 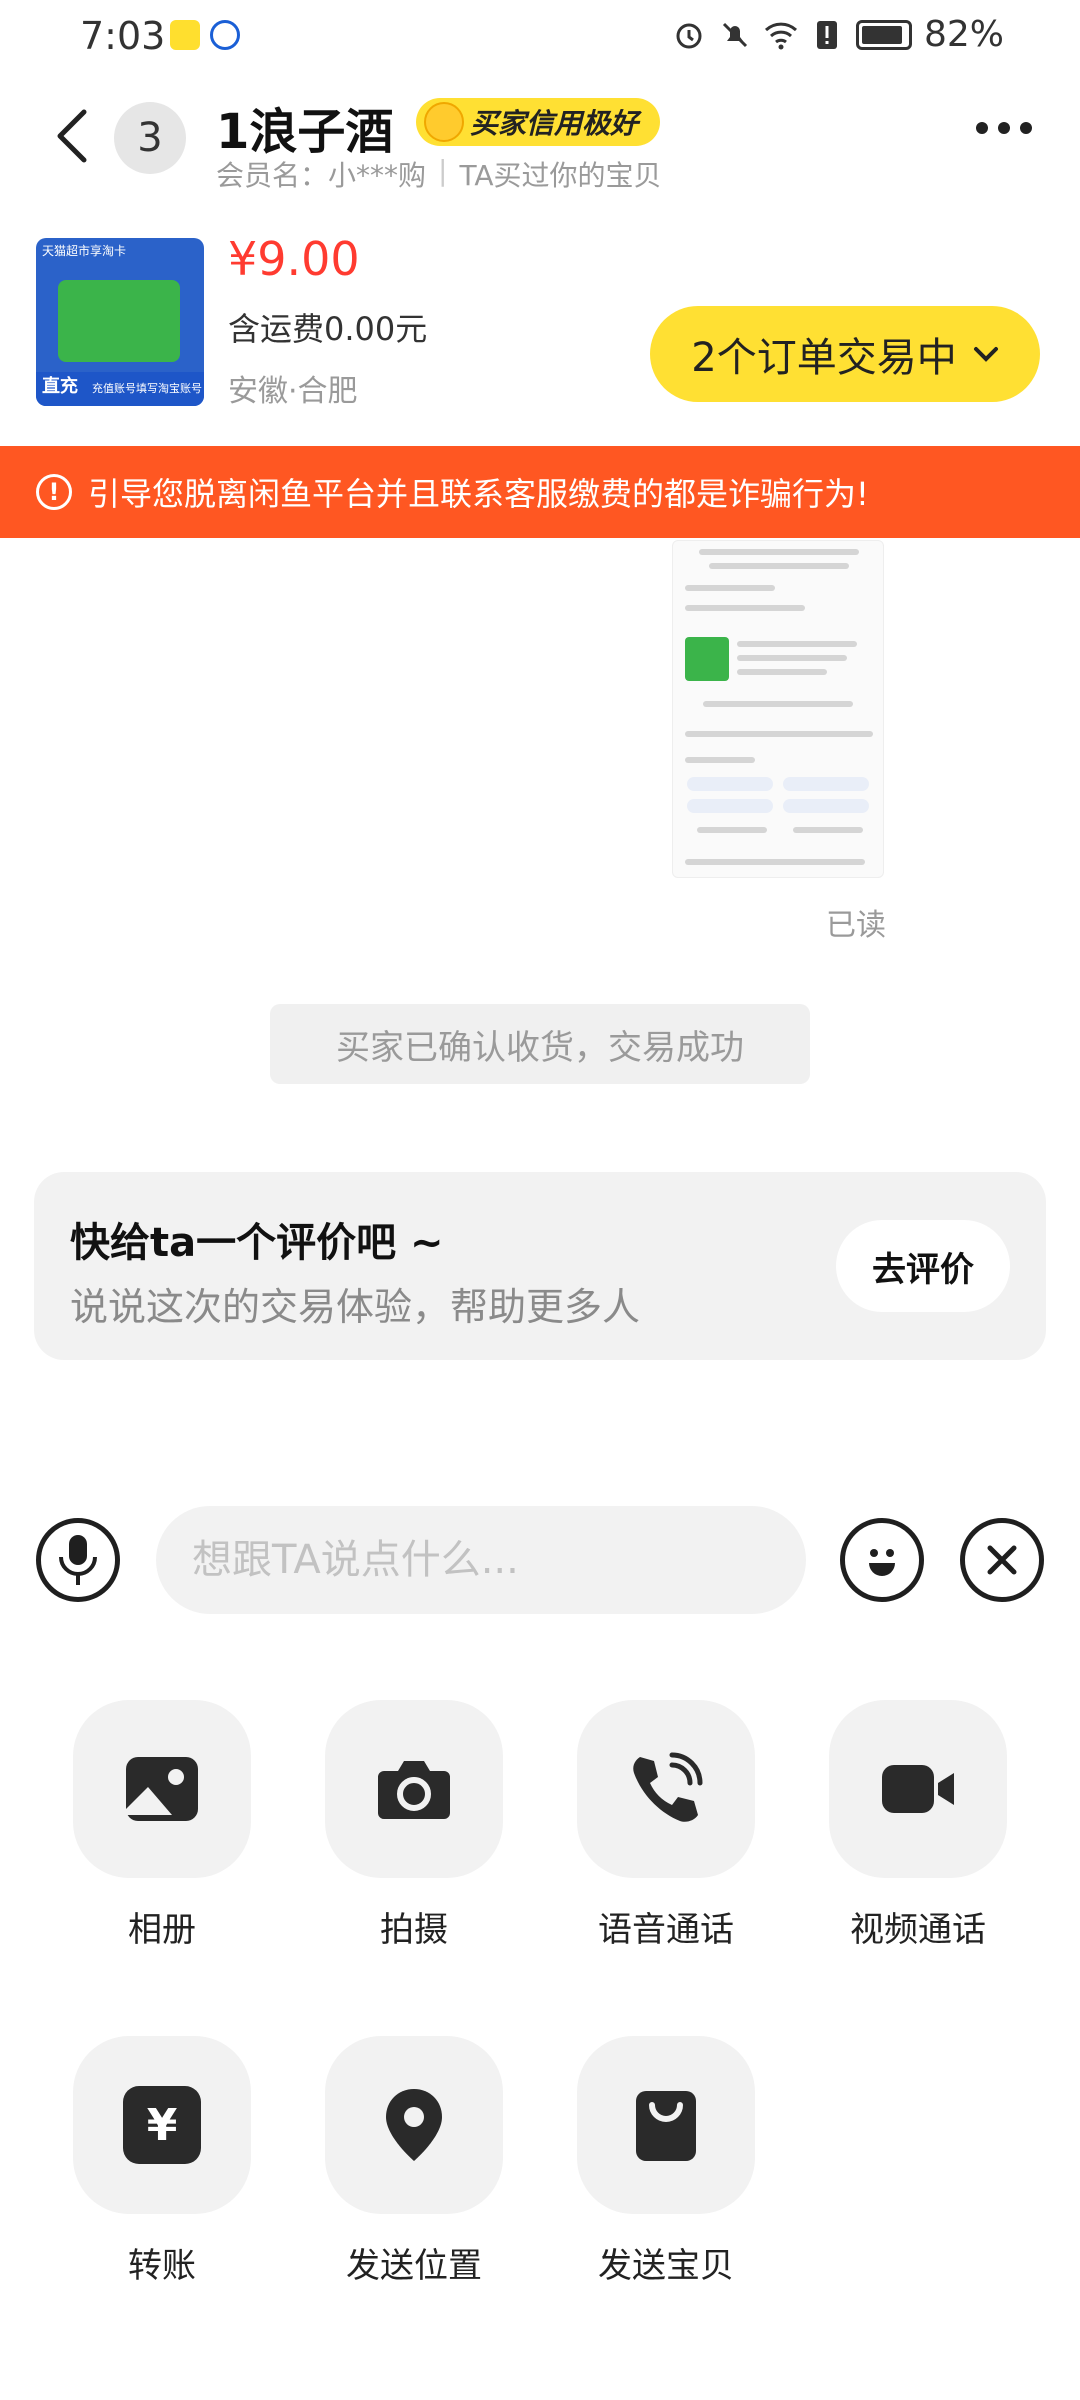 I want to click on tool-label: 拍摄, so click(x=414, y=1930).